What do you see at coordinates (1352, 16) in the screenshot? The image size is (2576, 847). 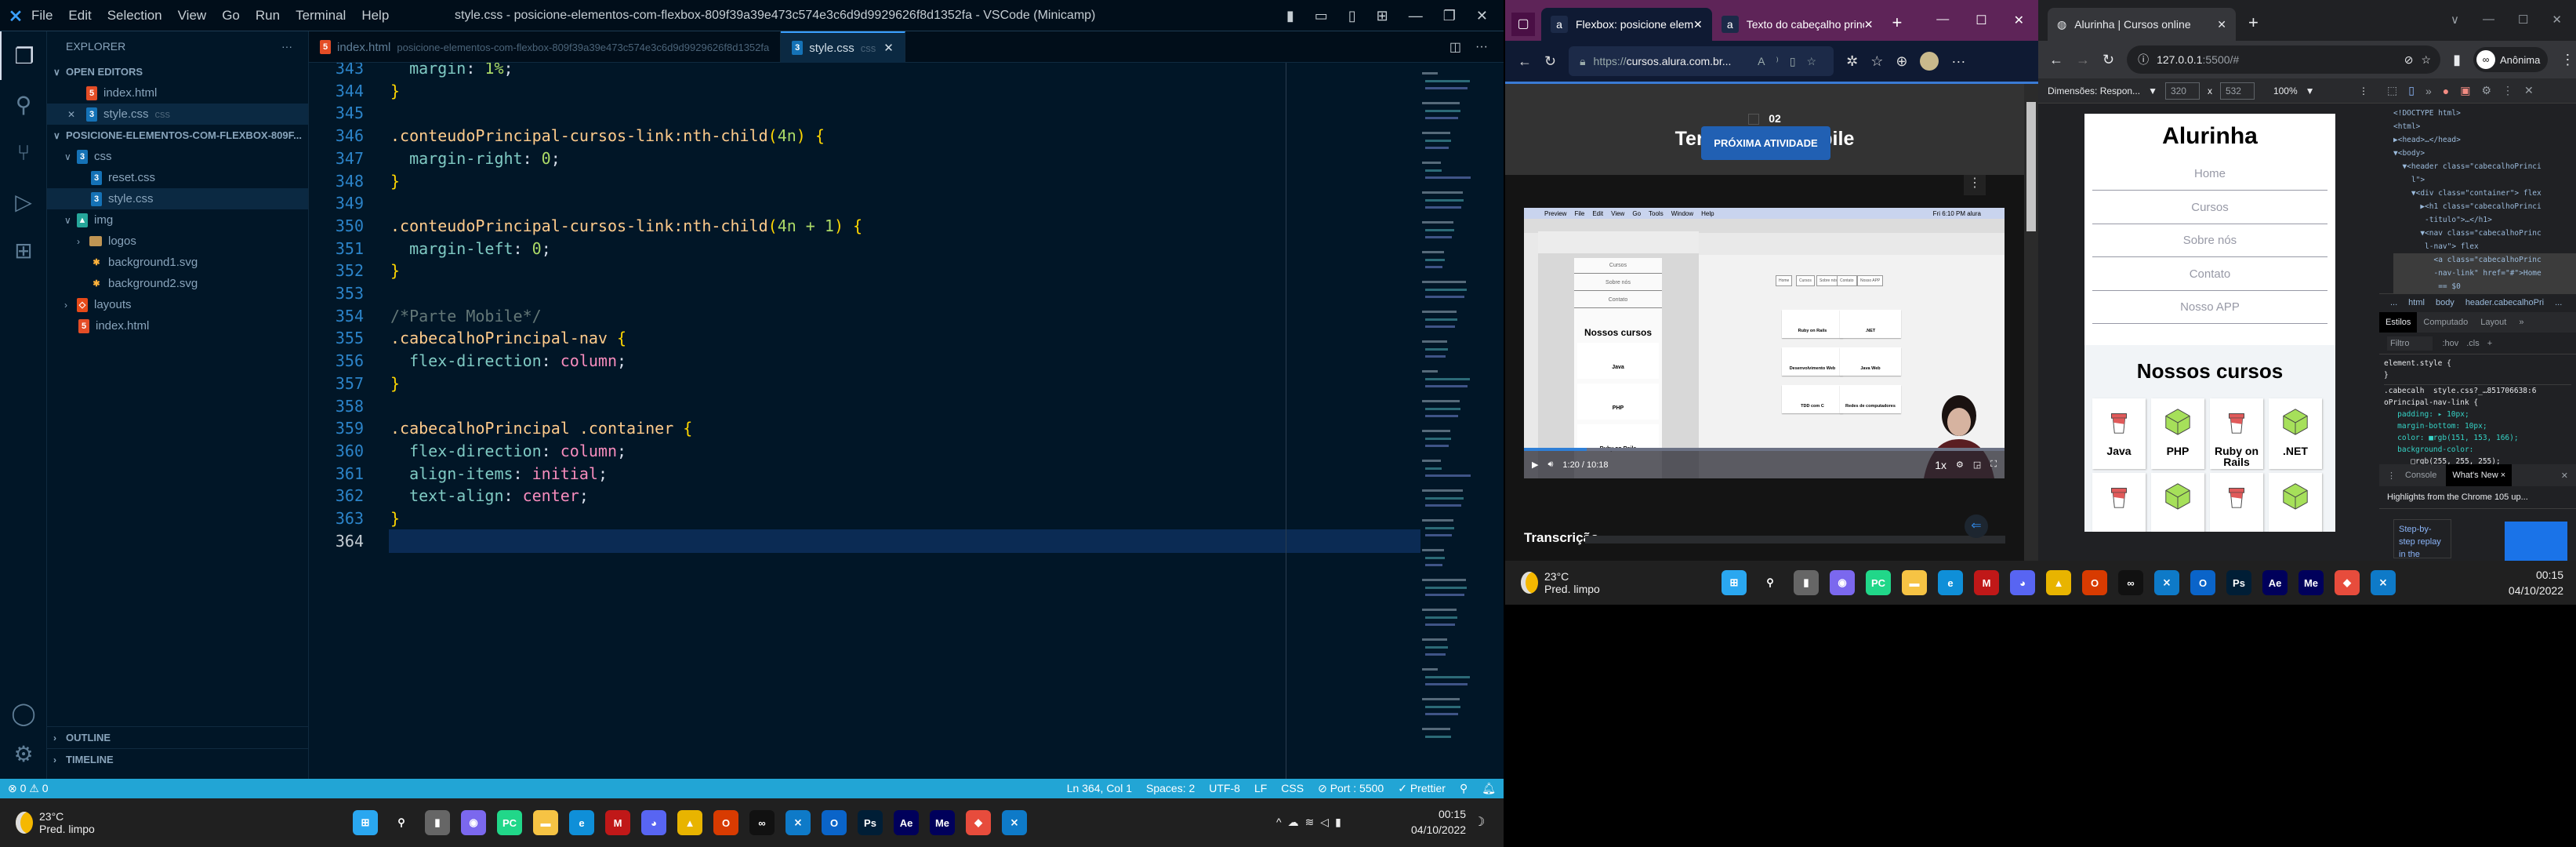 I see `toggle-secondary-sidebar-icon: ▯` at bounding box center [1352, 16].